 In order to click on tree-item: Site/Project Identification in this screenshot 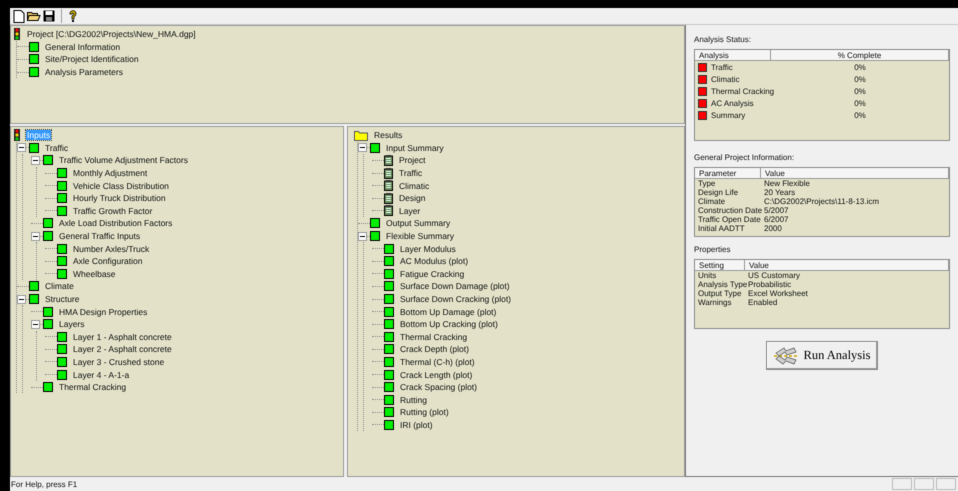, I will do `click(92, 59)`.